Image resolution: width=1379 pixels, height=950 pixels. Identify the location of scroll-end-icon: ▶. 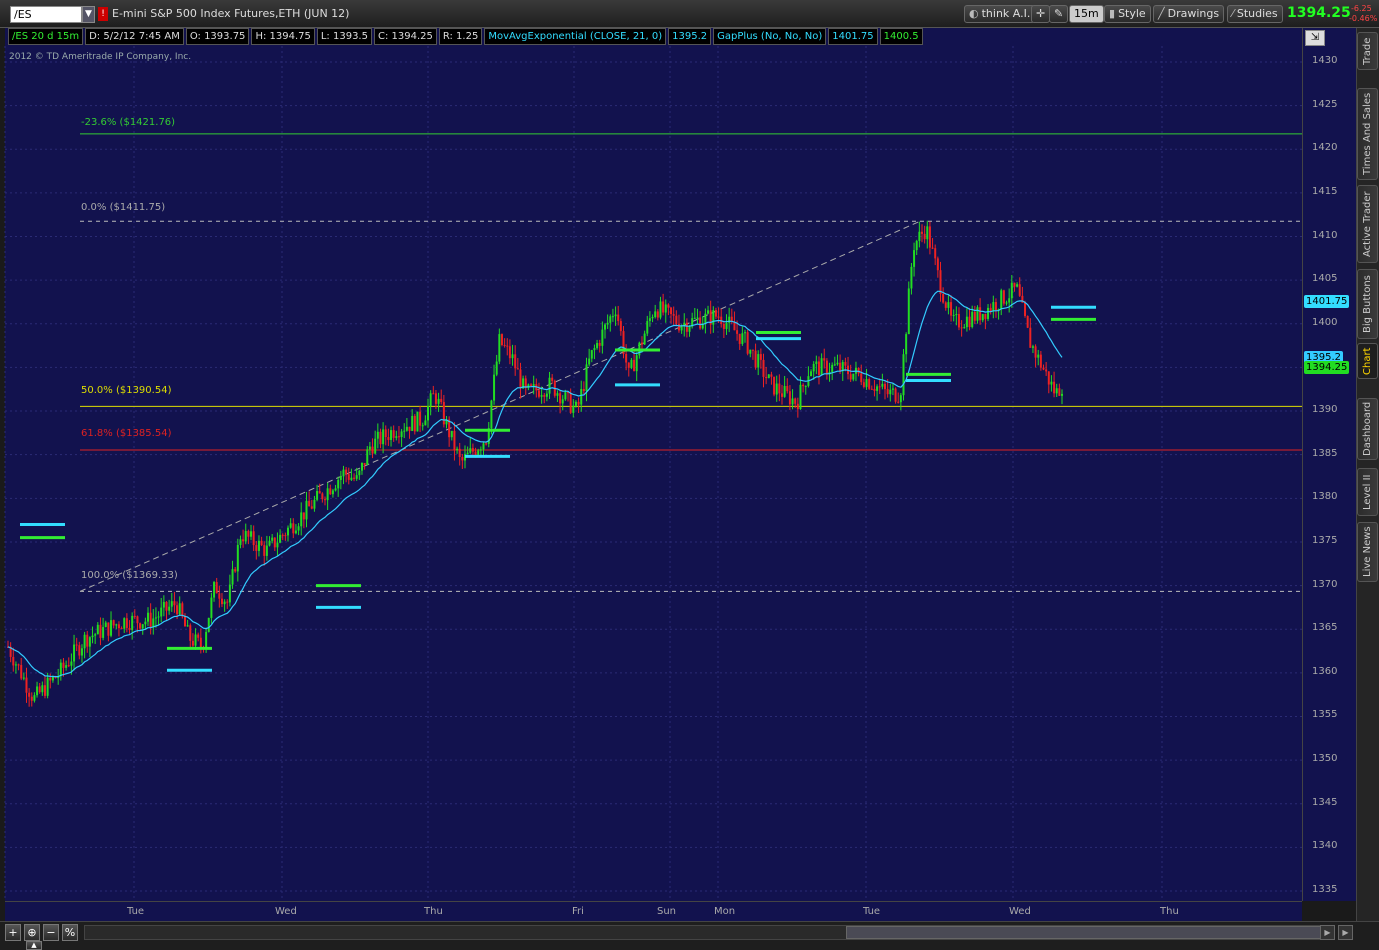
(1345, 932).